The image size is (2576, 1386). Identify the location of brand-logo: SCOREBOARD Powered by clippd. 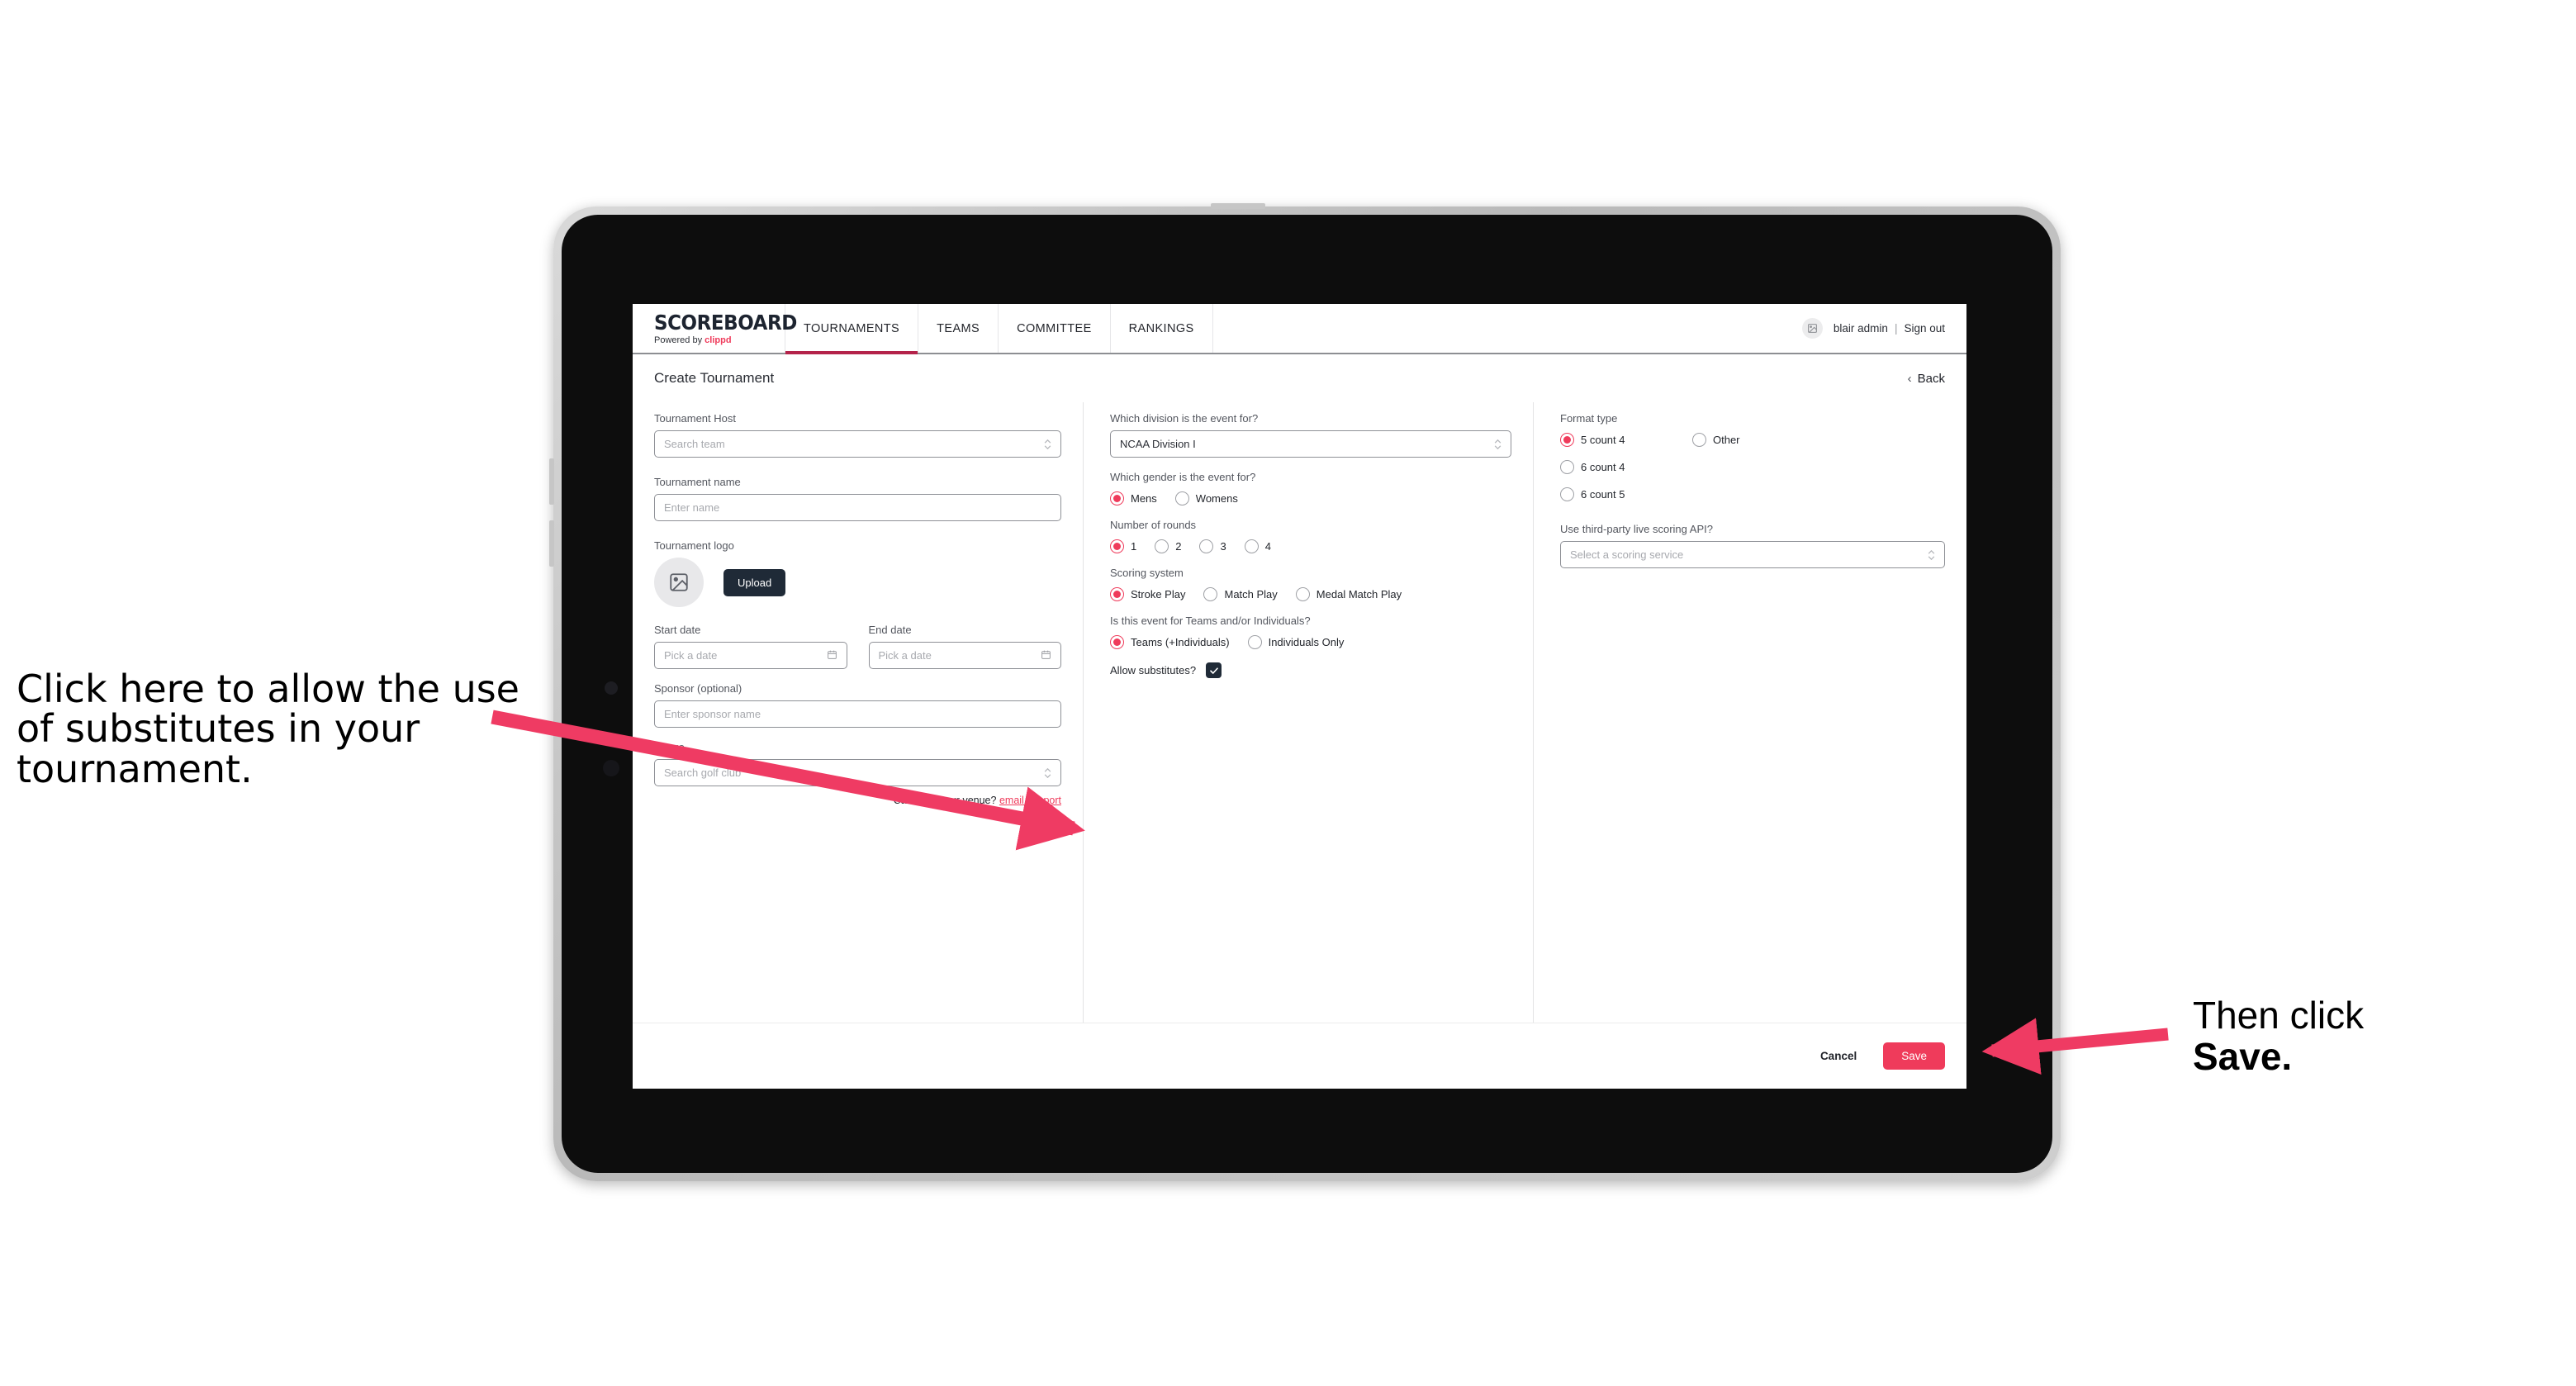
(715, 328).